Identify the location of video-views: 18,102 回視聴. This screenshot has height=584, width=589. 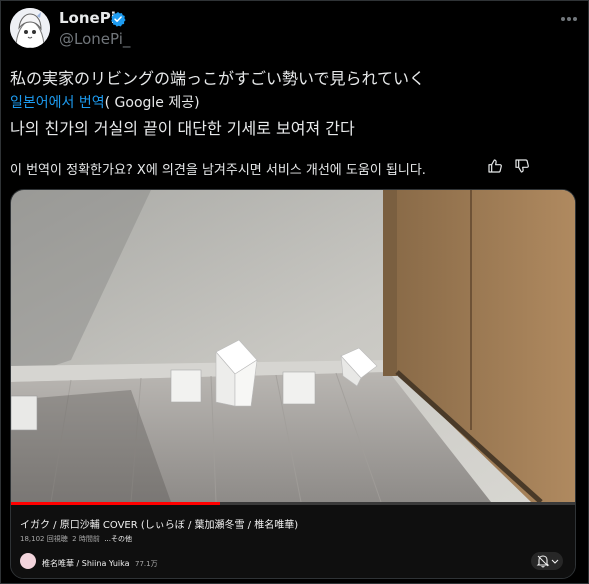
(44, 539).